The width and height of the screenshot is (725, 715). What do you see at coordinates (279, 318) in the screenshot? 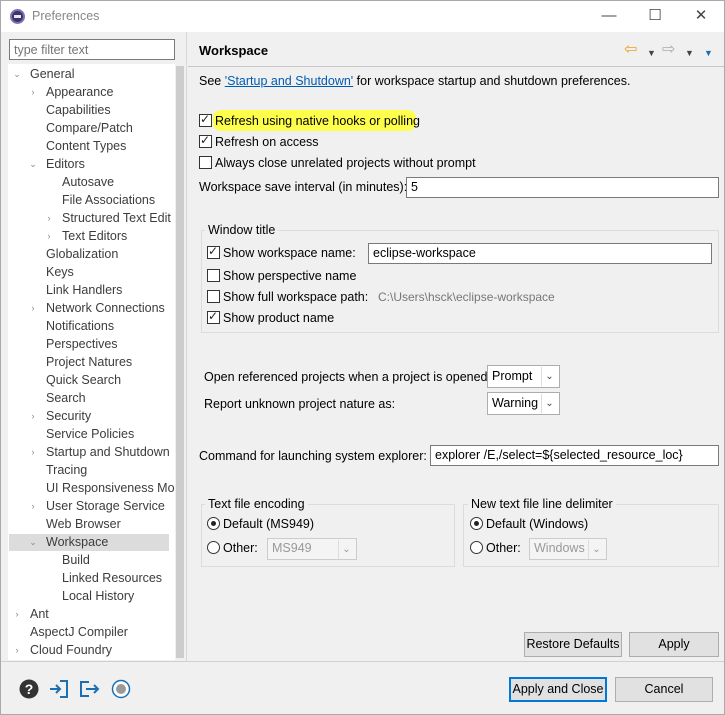
I see `show-product-label: Show product name` at bounding box center [279, 318].